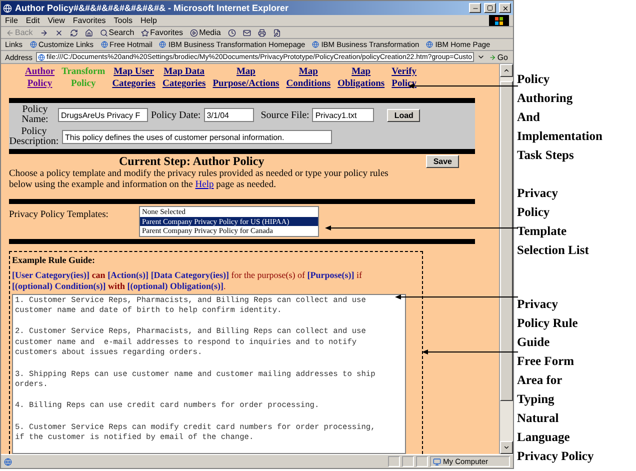 The height and width of the screenshot is (471, 636). What do you see at coordinates (162, 32) in the screenshot?
I see `toolbar-button: Favorites` at bounding box center [162, 32].